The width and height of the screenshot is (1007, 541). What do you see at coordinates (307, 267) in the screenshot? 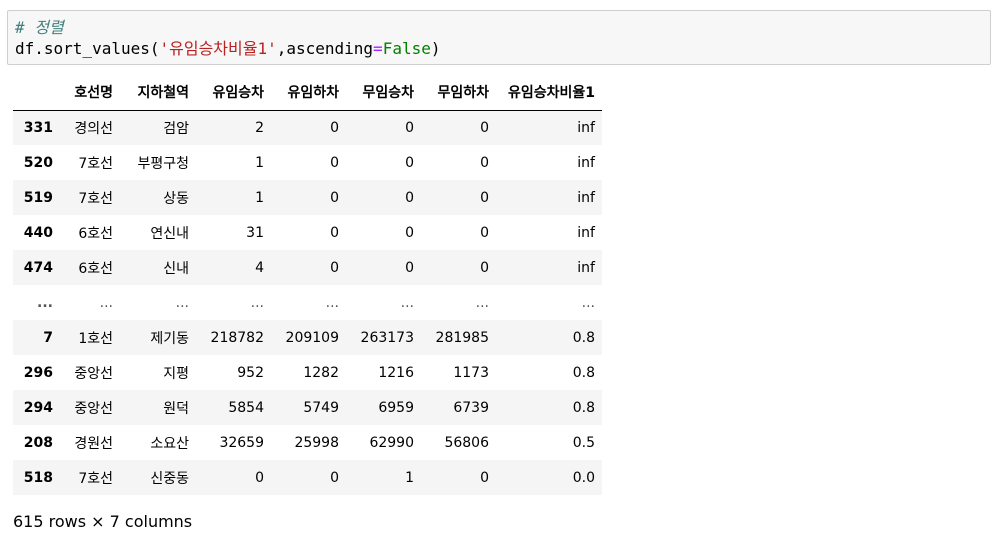
I see `table-row: 474 6호선 신내 4 0 0 0 inf` at bounding box center [307, 267].